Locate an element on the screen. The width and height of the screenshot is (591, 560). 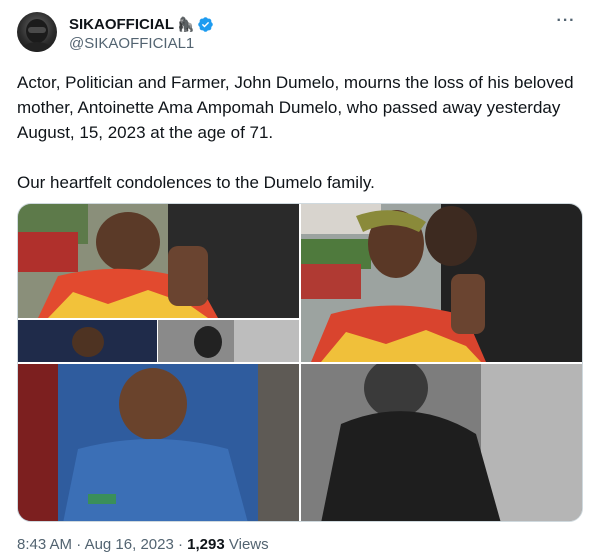
helmet-icon is located at coordinates (37, 35).